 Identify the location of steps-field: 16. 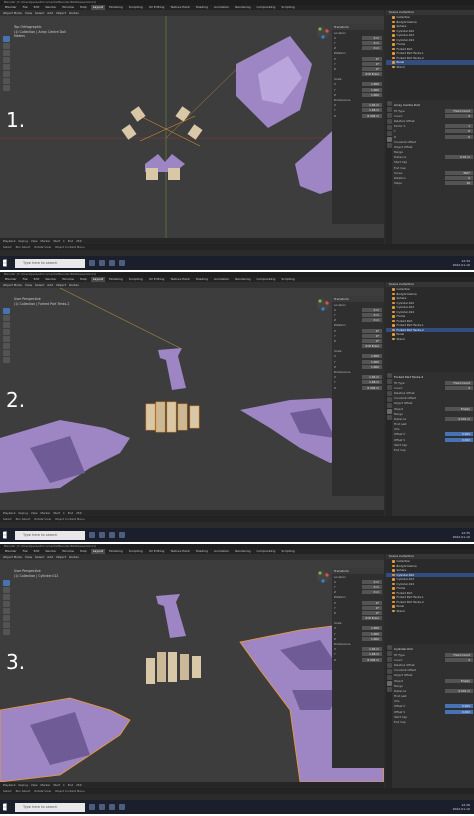
(459, 183).